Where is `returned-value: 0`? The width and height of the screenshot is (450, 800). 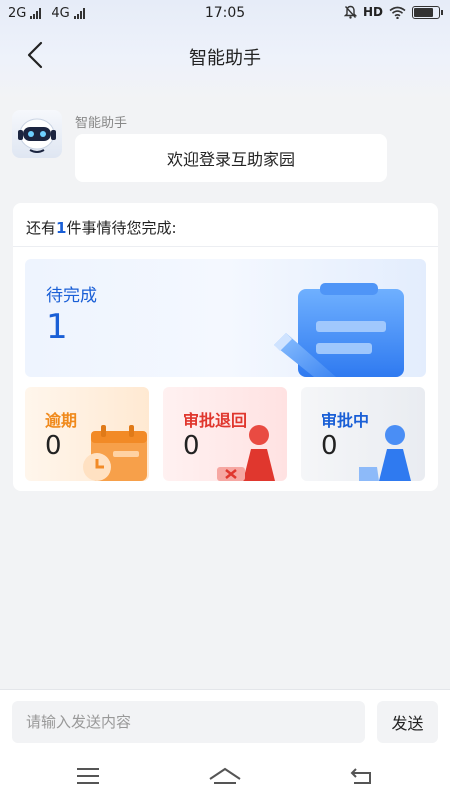
returned-value: 0 is located at coordinates (191, 446).